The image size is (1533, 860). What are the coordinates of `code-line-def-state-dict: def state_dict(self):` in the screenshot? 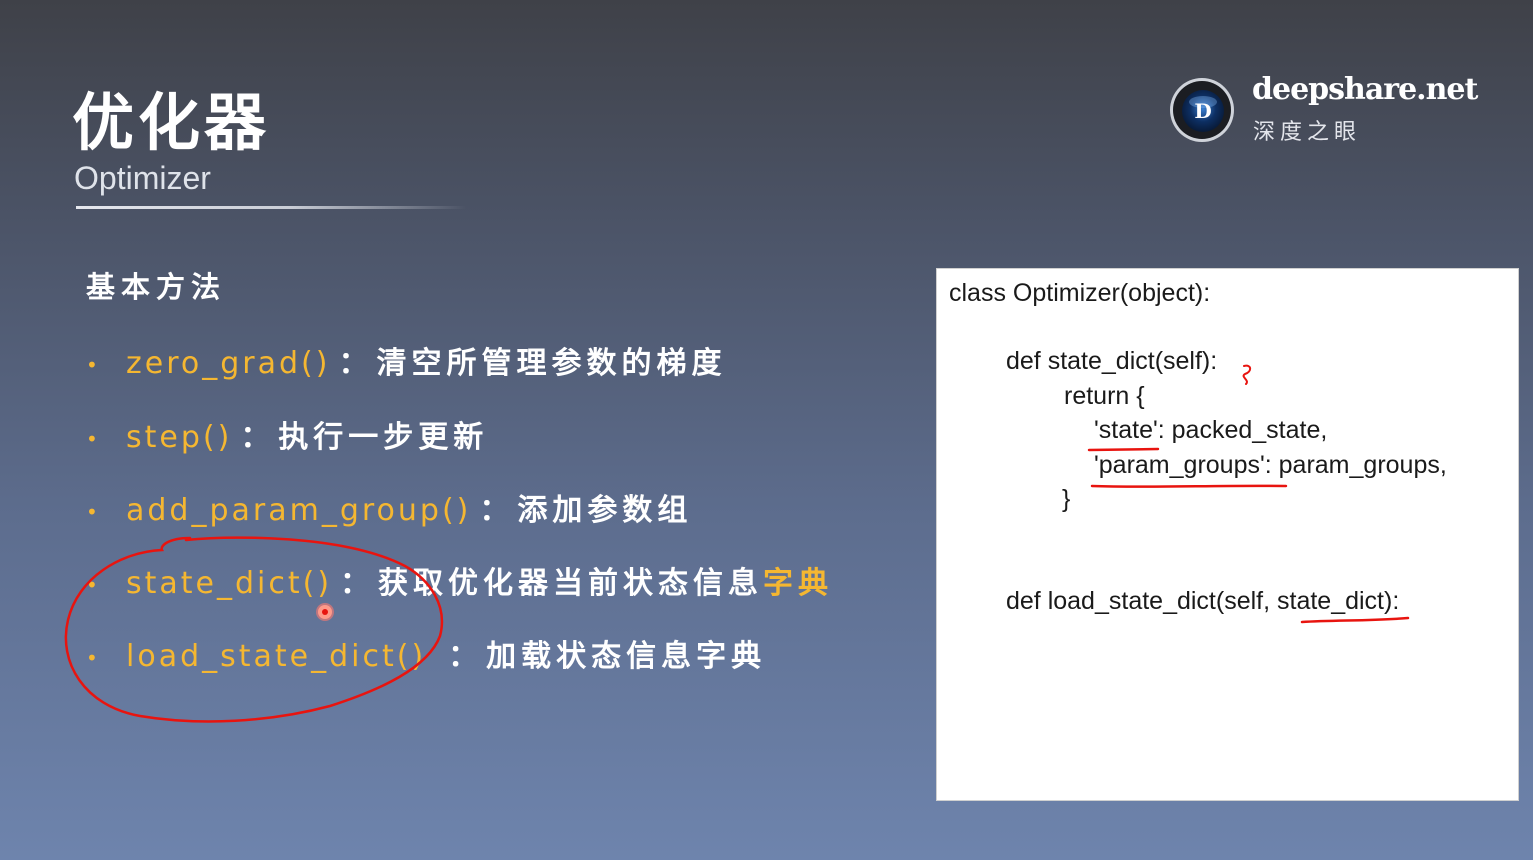 It's located at (1112, 361).